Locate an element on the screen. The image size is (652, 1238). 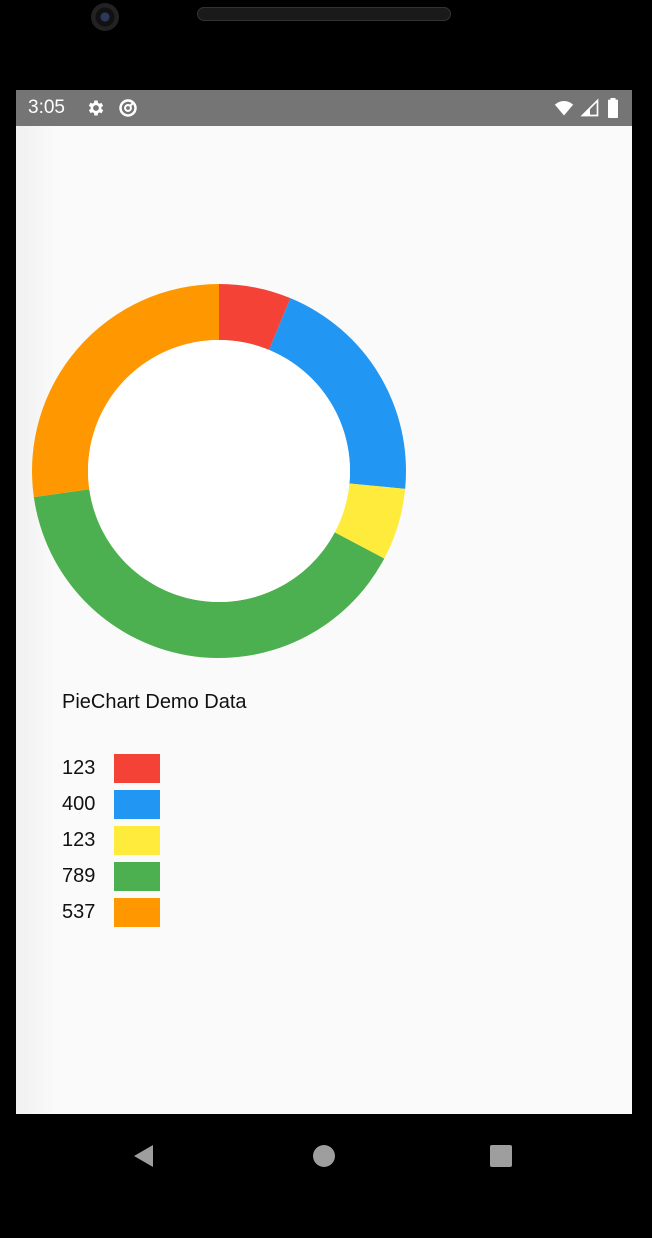
gear-icon is located at coordinates (96, 108).